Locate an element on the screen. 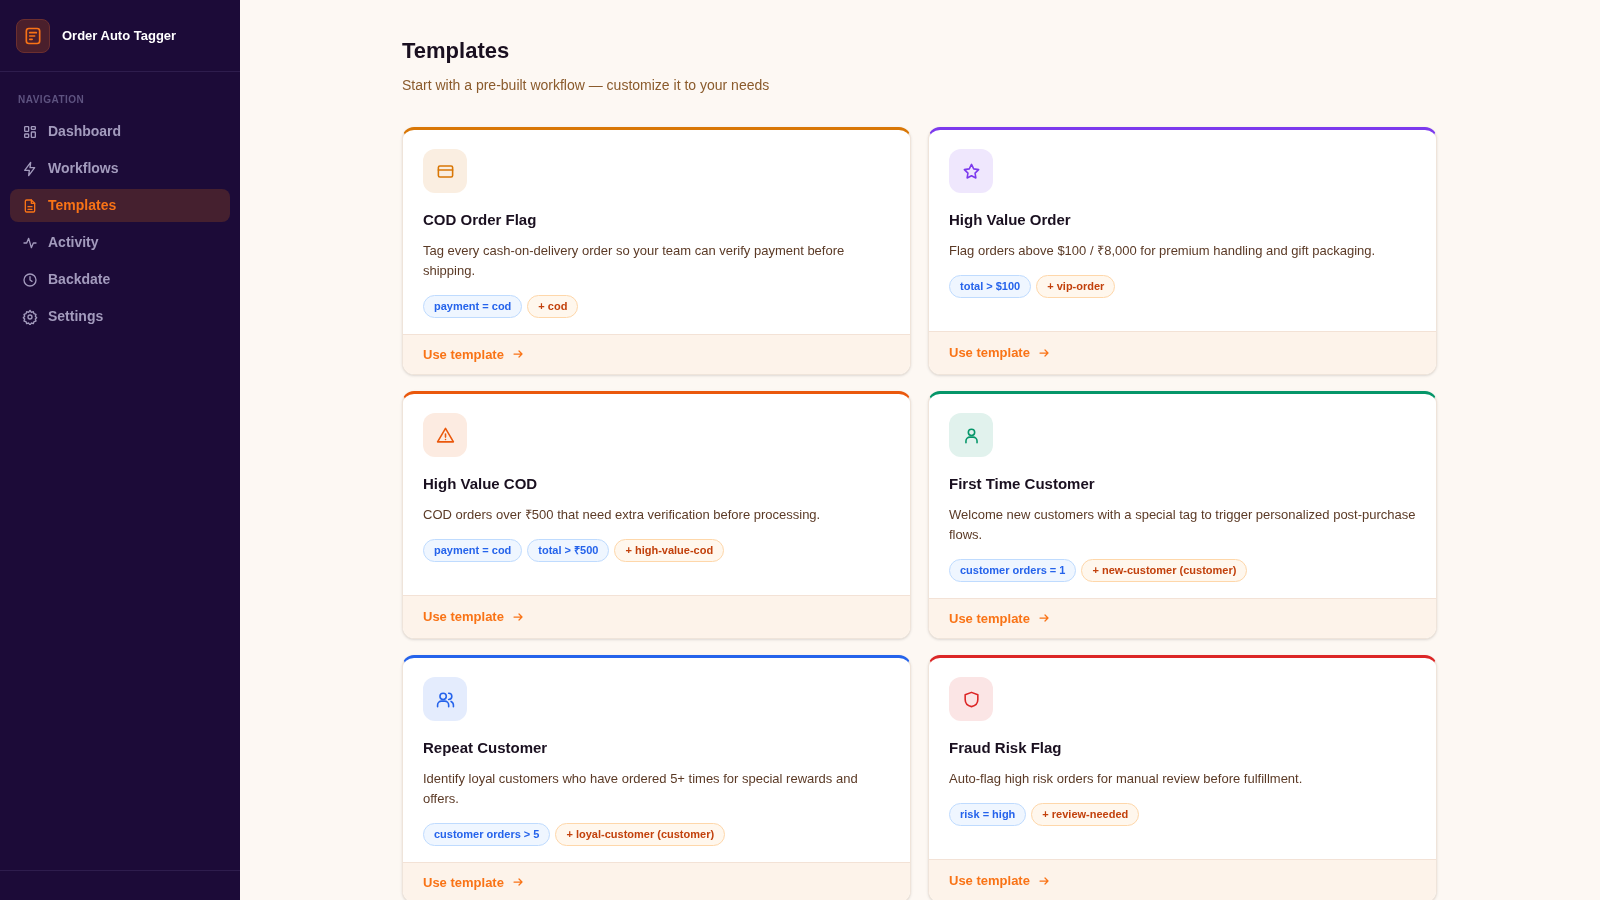 The width and height of the screenshot is (1600, 900). app-logo-icon is located at coordinates (33, 35).